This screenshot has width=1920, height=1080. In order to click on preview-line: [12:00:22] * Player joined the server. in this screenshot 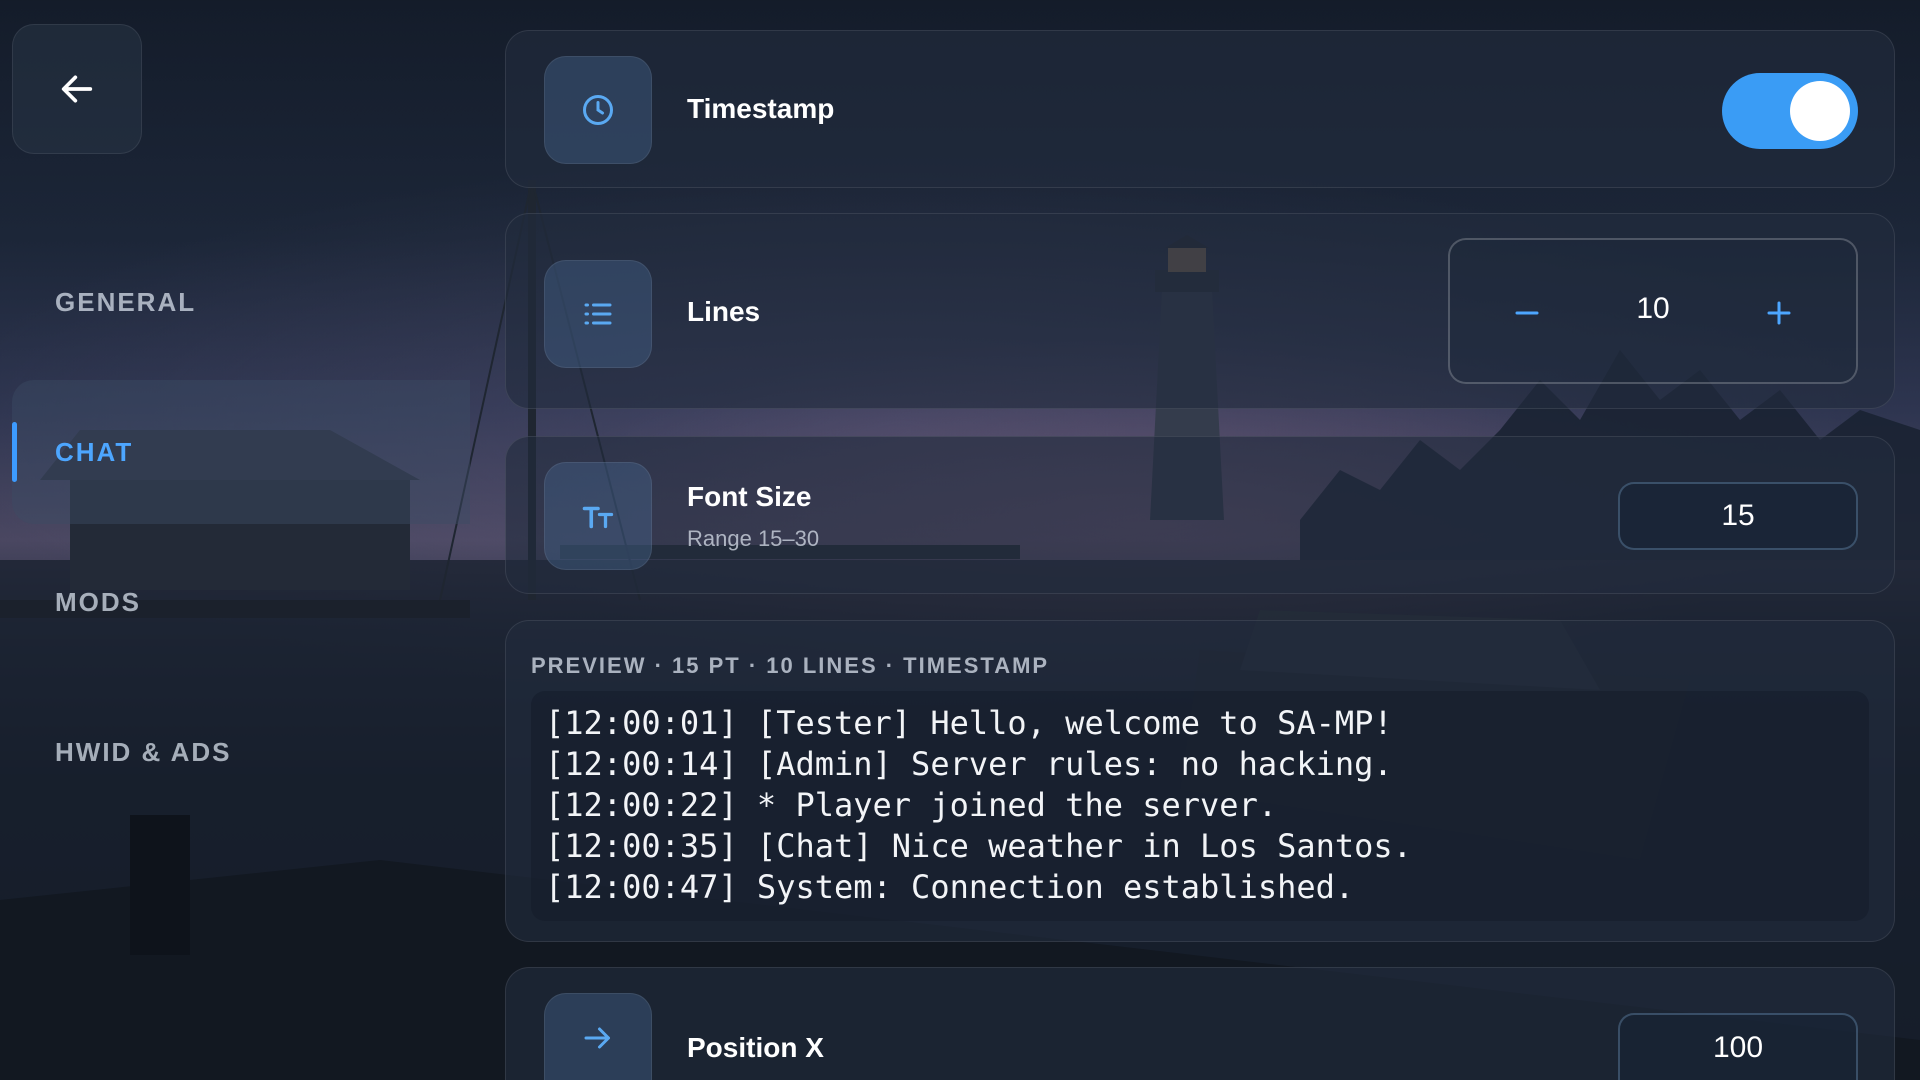, I will do `click(911, 805)`.